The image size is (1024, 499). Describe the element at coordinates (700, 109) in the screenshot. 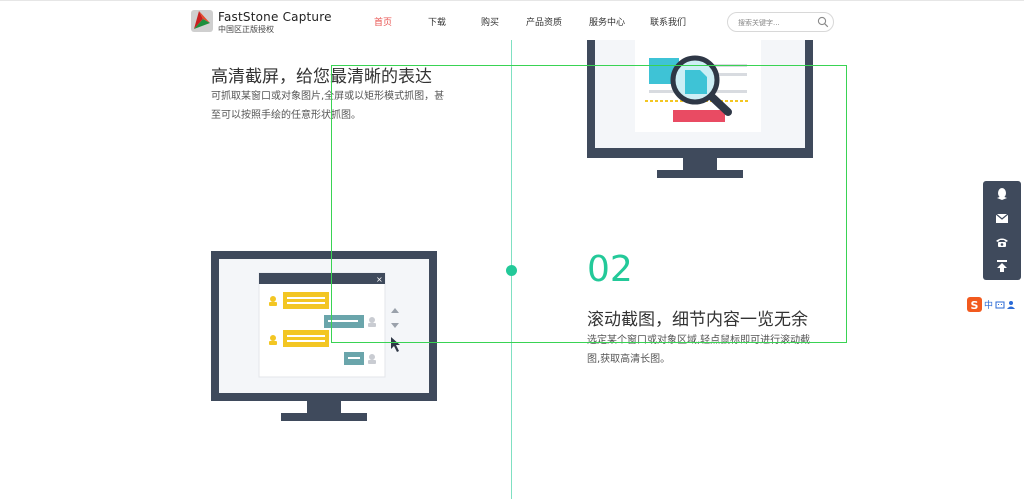

I see `monitor-magnifier-illustration` at that location.